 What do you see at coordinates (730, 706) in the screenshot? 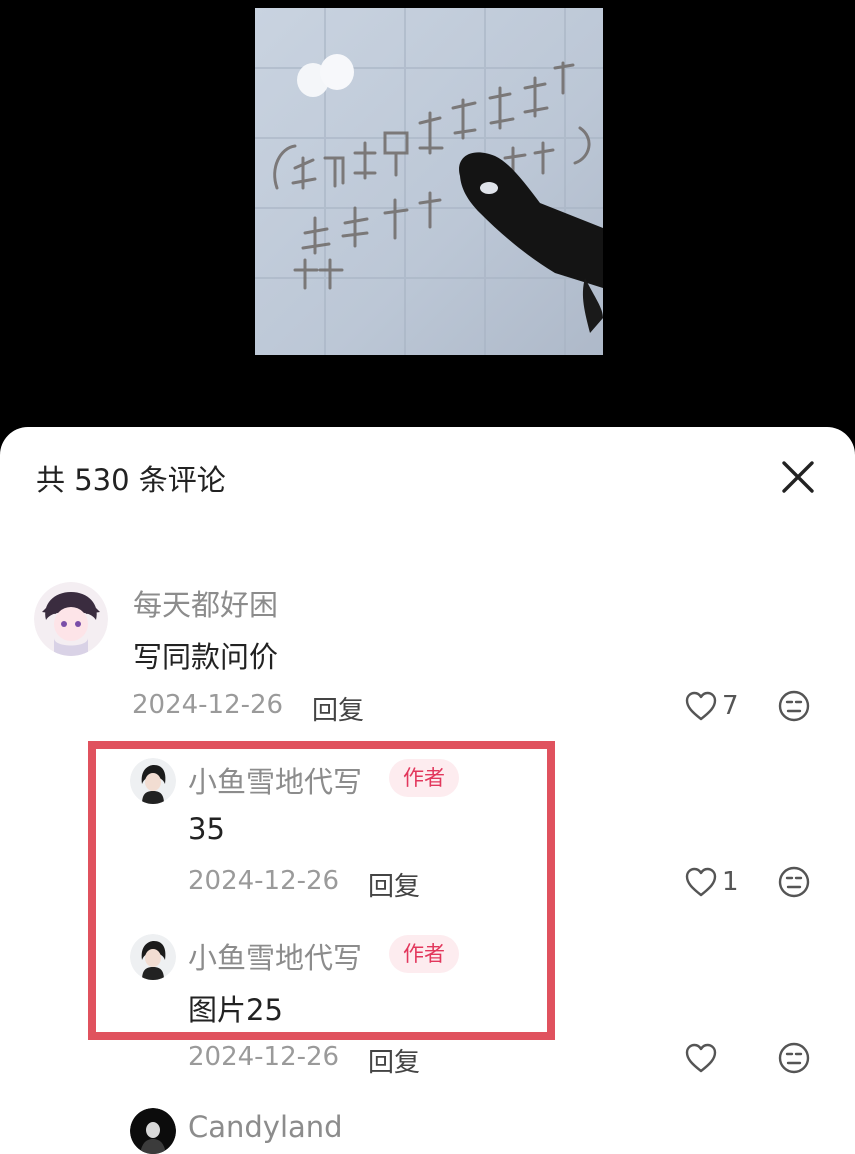
I see `like-count: 7` at bounding box center [730, 706].